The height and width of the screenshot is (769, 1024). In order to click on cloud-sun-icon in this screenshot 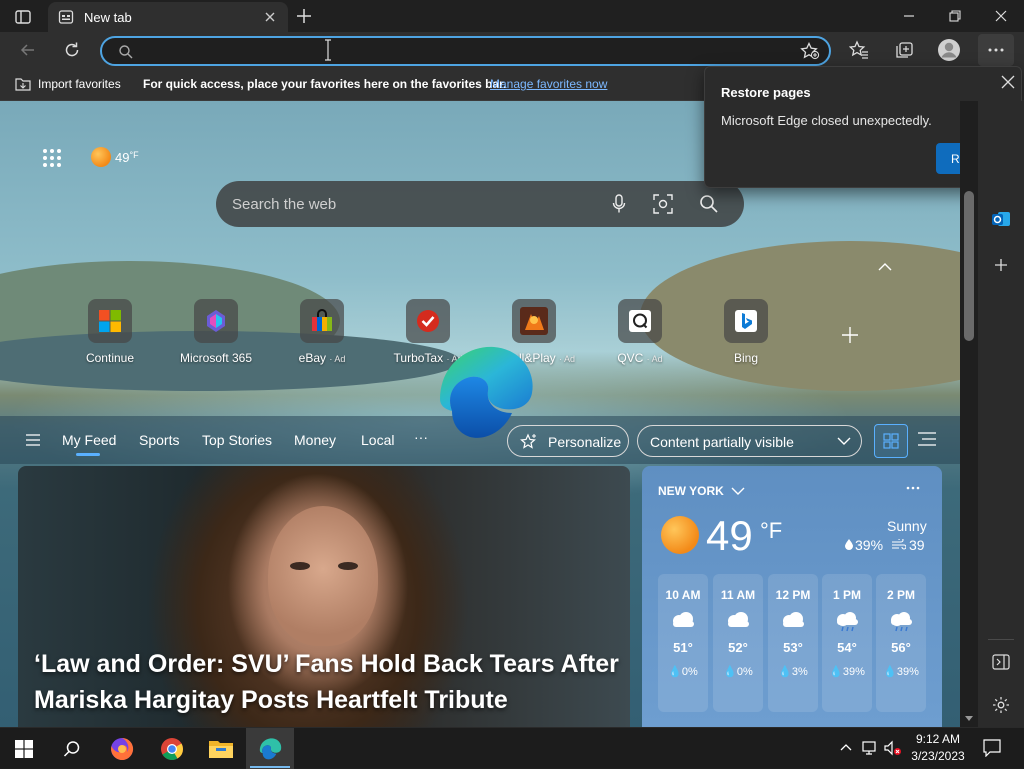, I will do `click(793, 620)`.